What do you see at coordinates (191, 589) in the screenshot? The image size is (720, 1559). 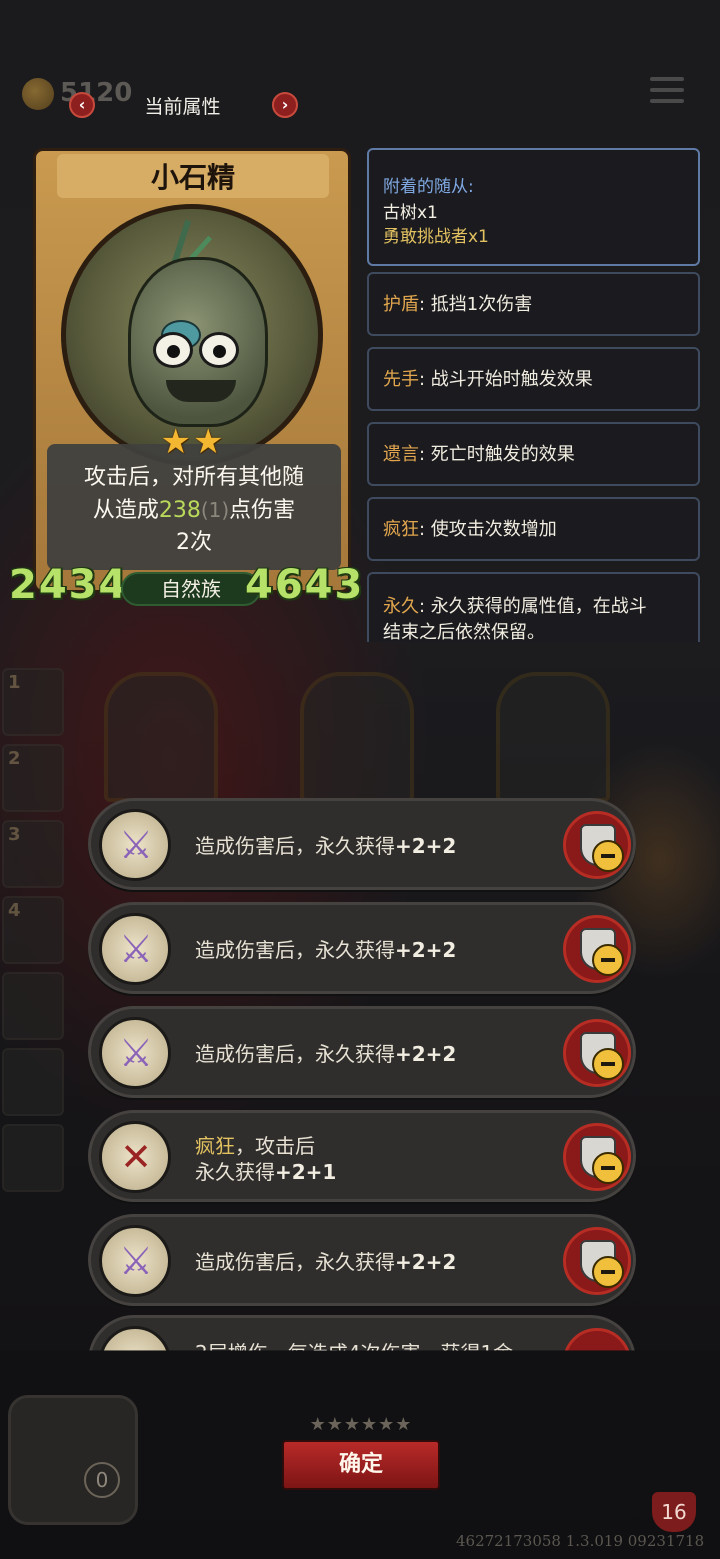 I see `race-tag: 自然族` at bounding box center [191, 589].